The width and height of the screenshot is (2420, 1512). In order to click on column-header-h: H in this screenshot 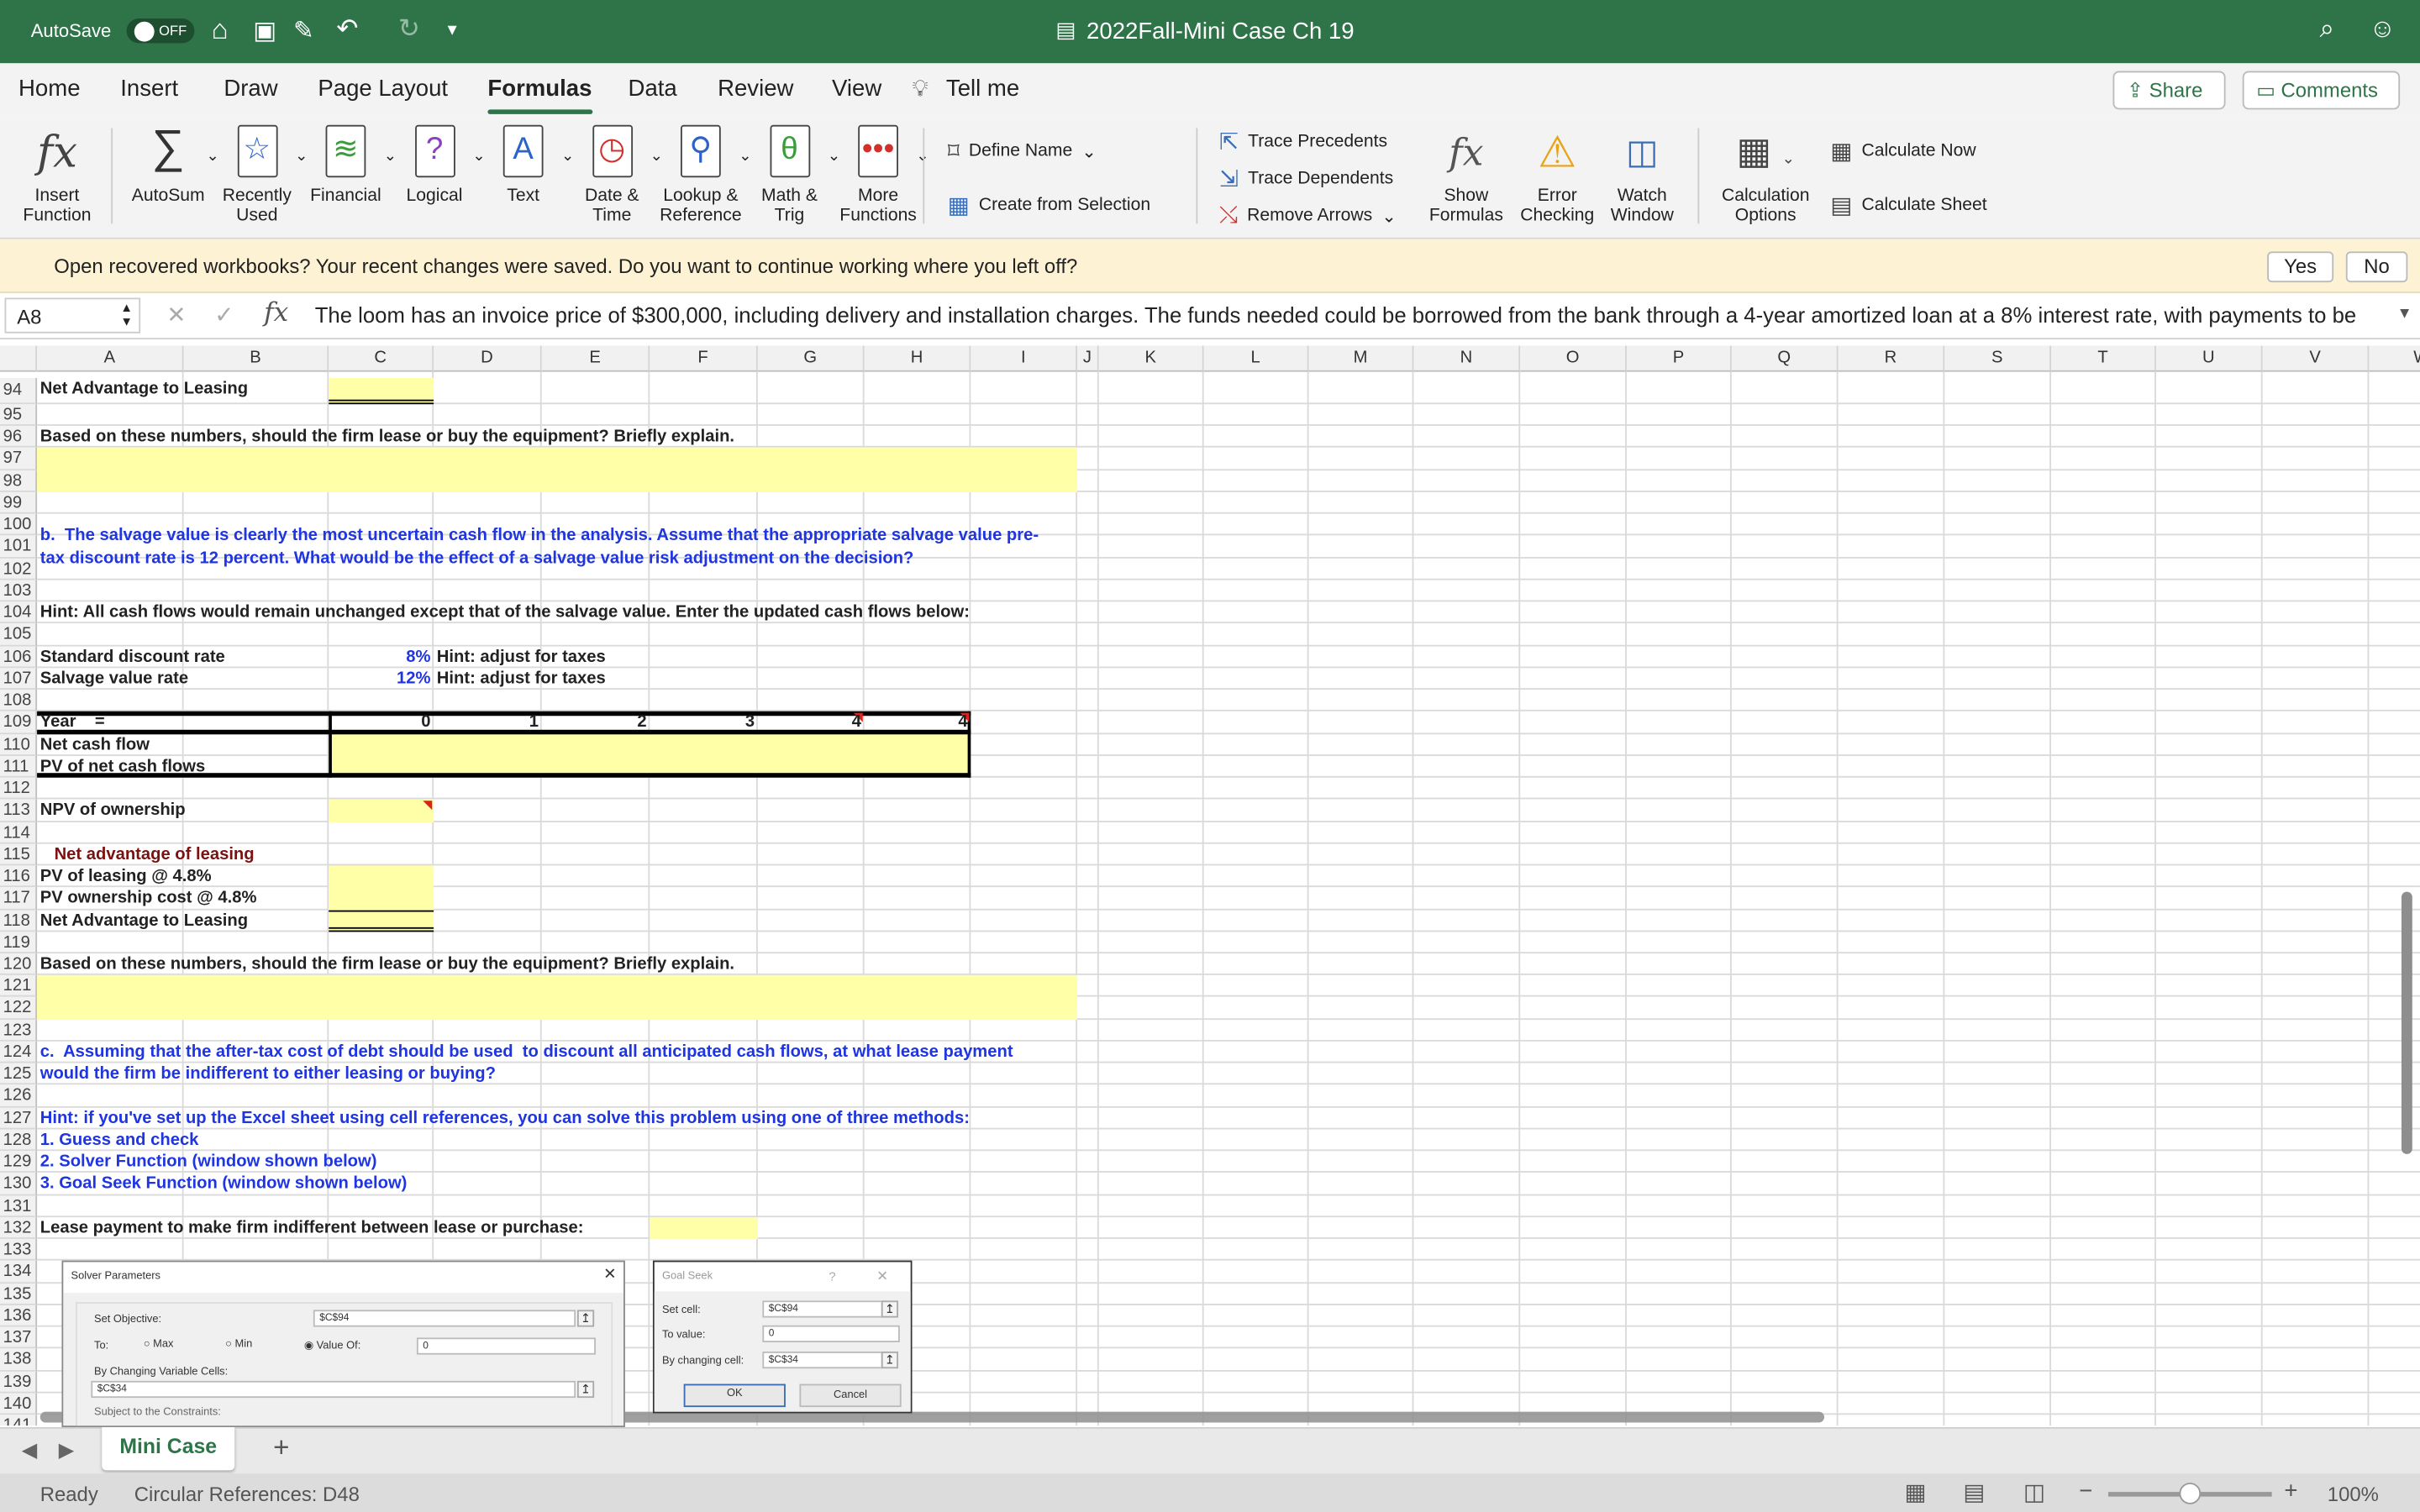, I will do `click(917, 358)`.